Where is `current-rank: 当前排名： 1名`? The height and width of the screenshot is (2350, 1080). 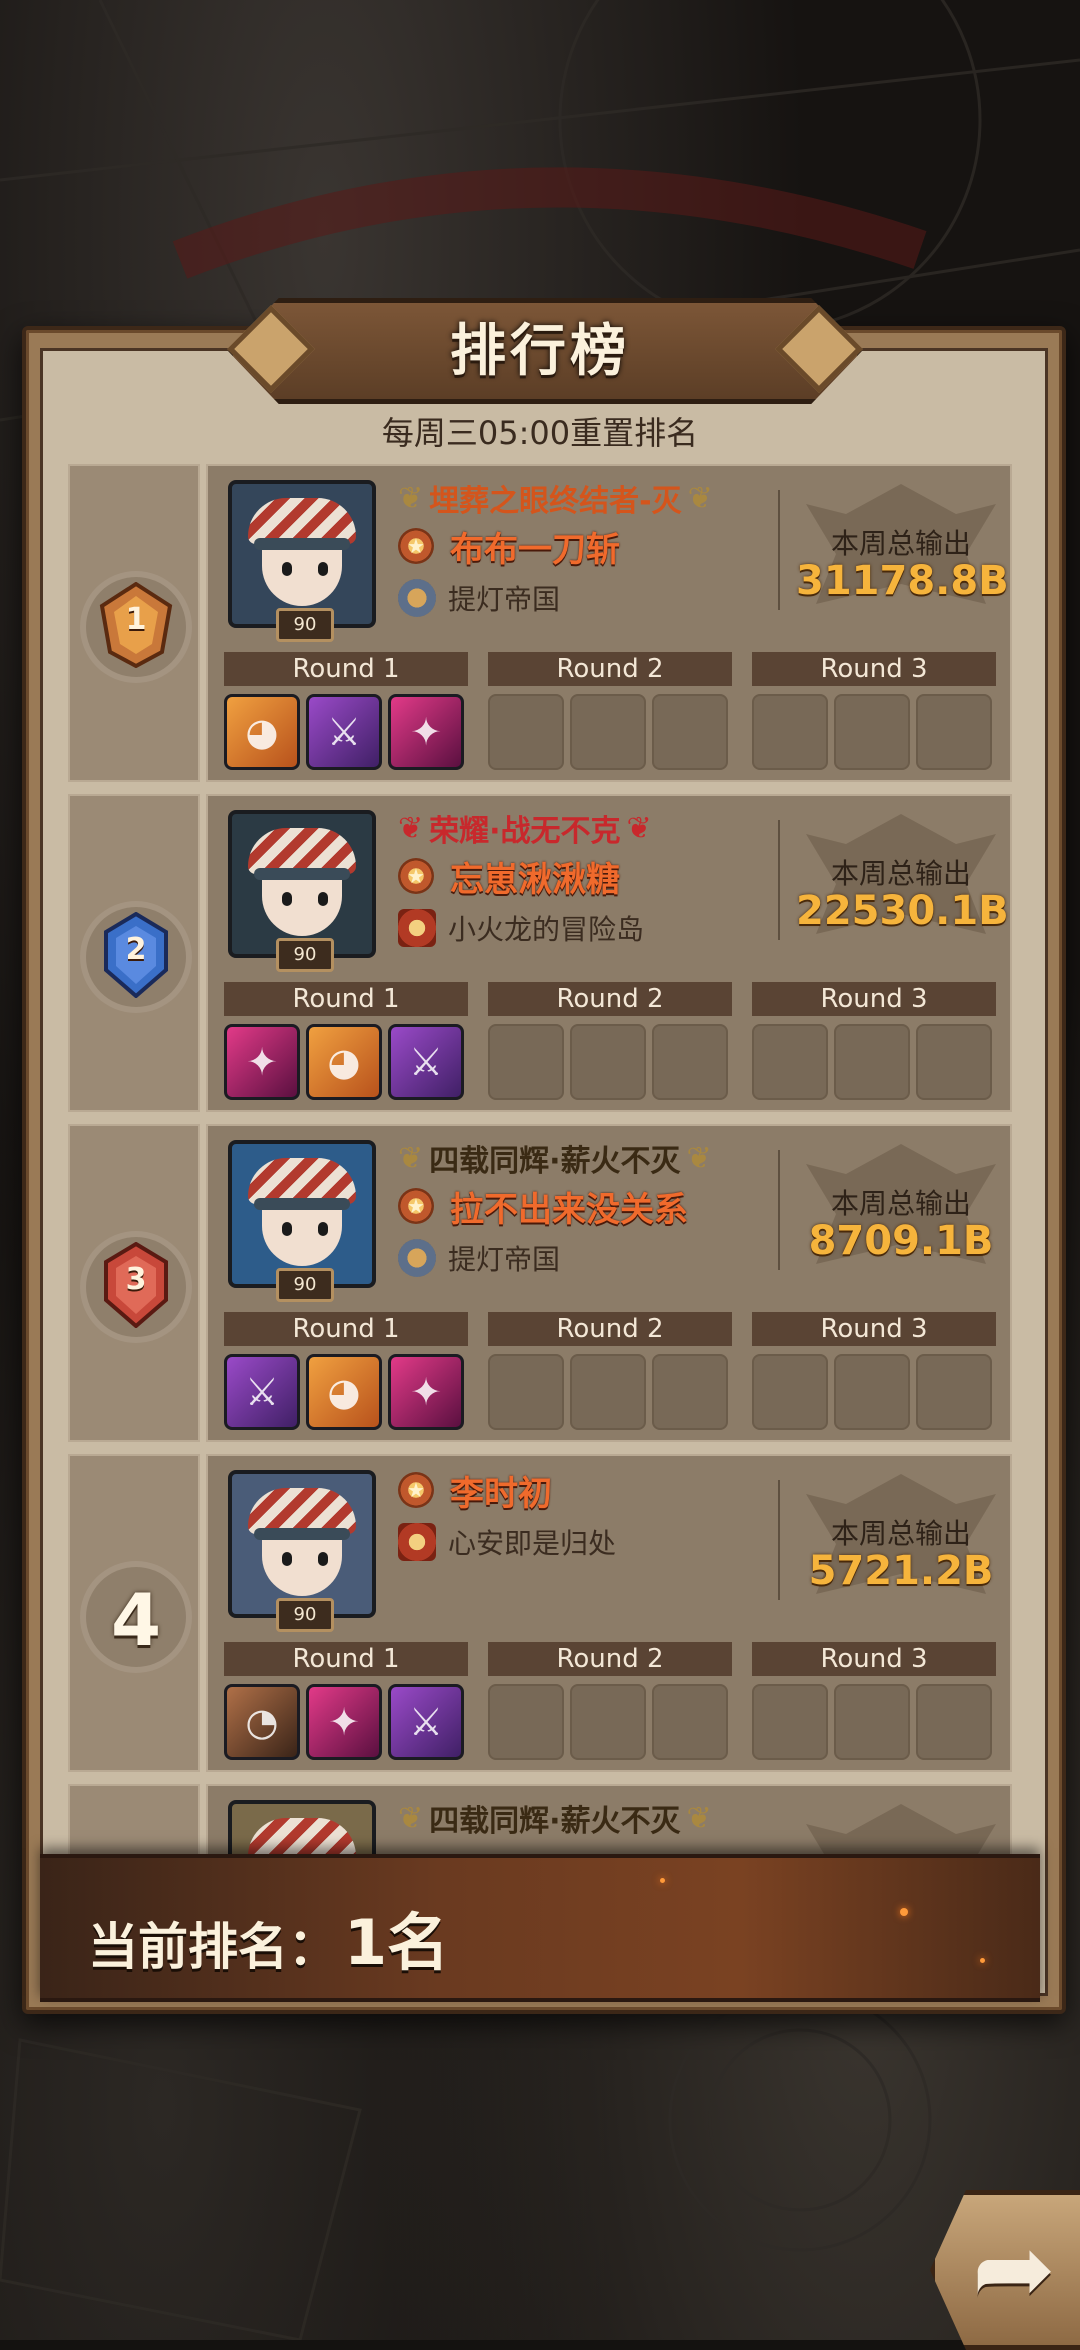 current-rank: 当前排名： 1名 is located at coordinates (268, 1937).